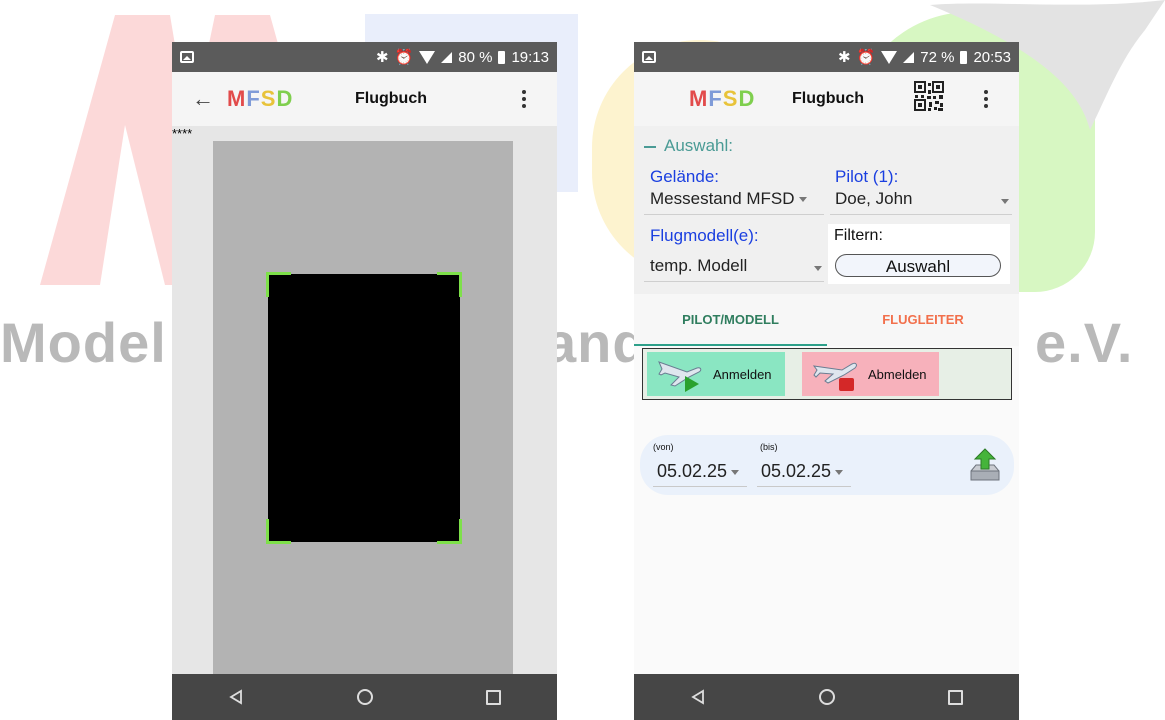  Describe the element at coordinates (834, 376) in the screenshot. I see `plane-landing-icon` at that location.